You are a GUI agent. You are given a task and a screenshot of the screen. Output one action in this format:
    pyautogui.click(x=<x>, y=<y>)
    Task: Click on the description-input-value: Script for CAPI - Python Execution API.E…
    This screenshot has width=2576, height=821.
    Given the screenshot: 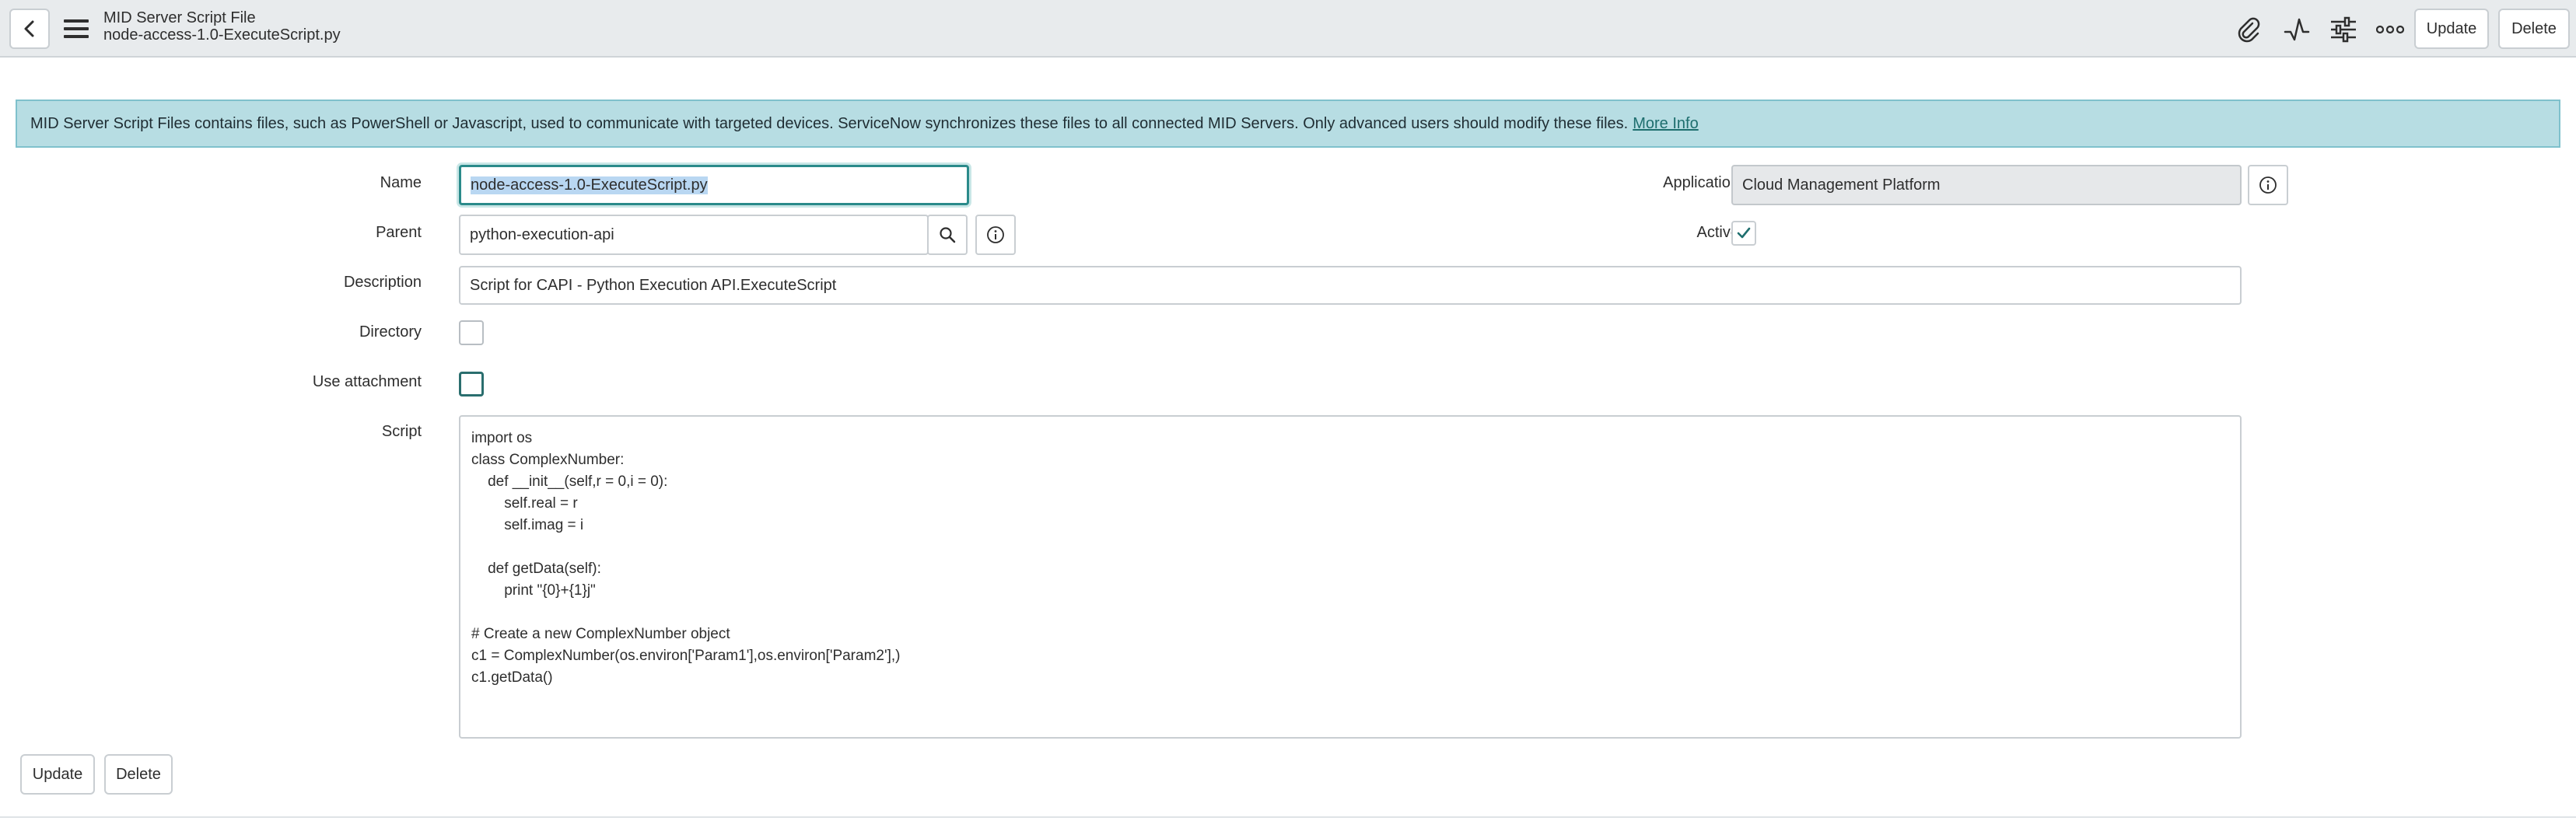 What is the action you would take?
    pyautogui.click(x=654, y=285)
    